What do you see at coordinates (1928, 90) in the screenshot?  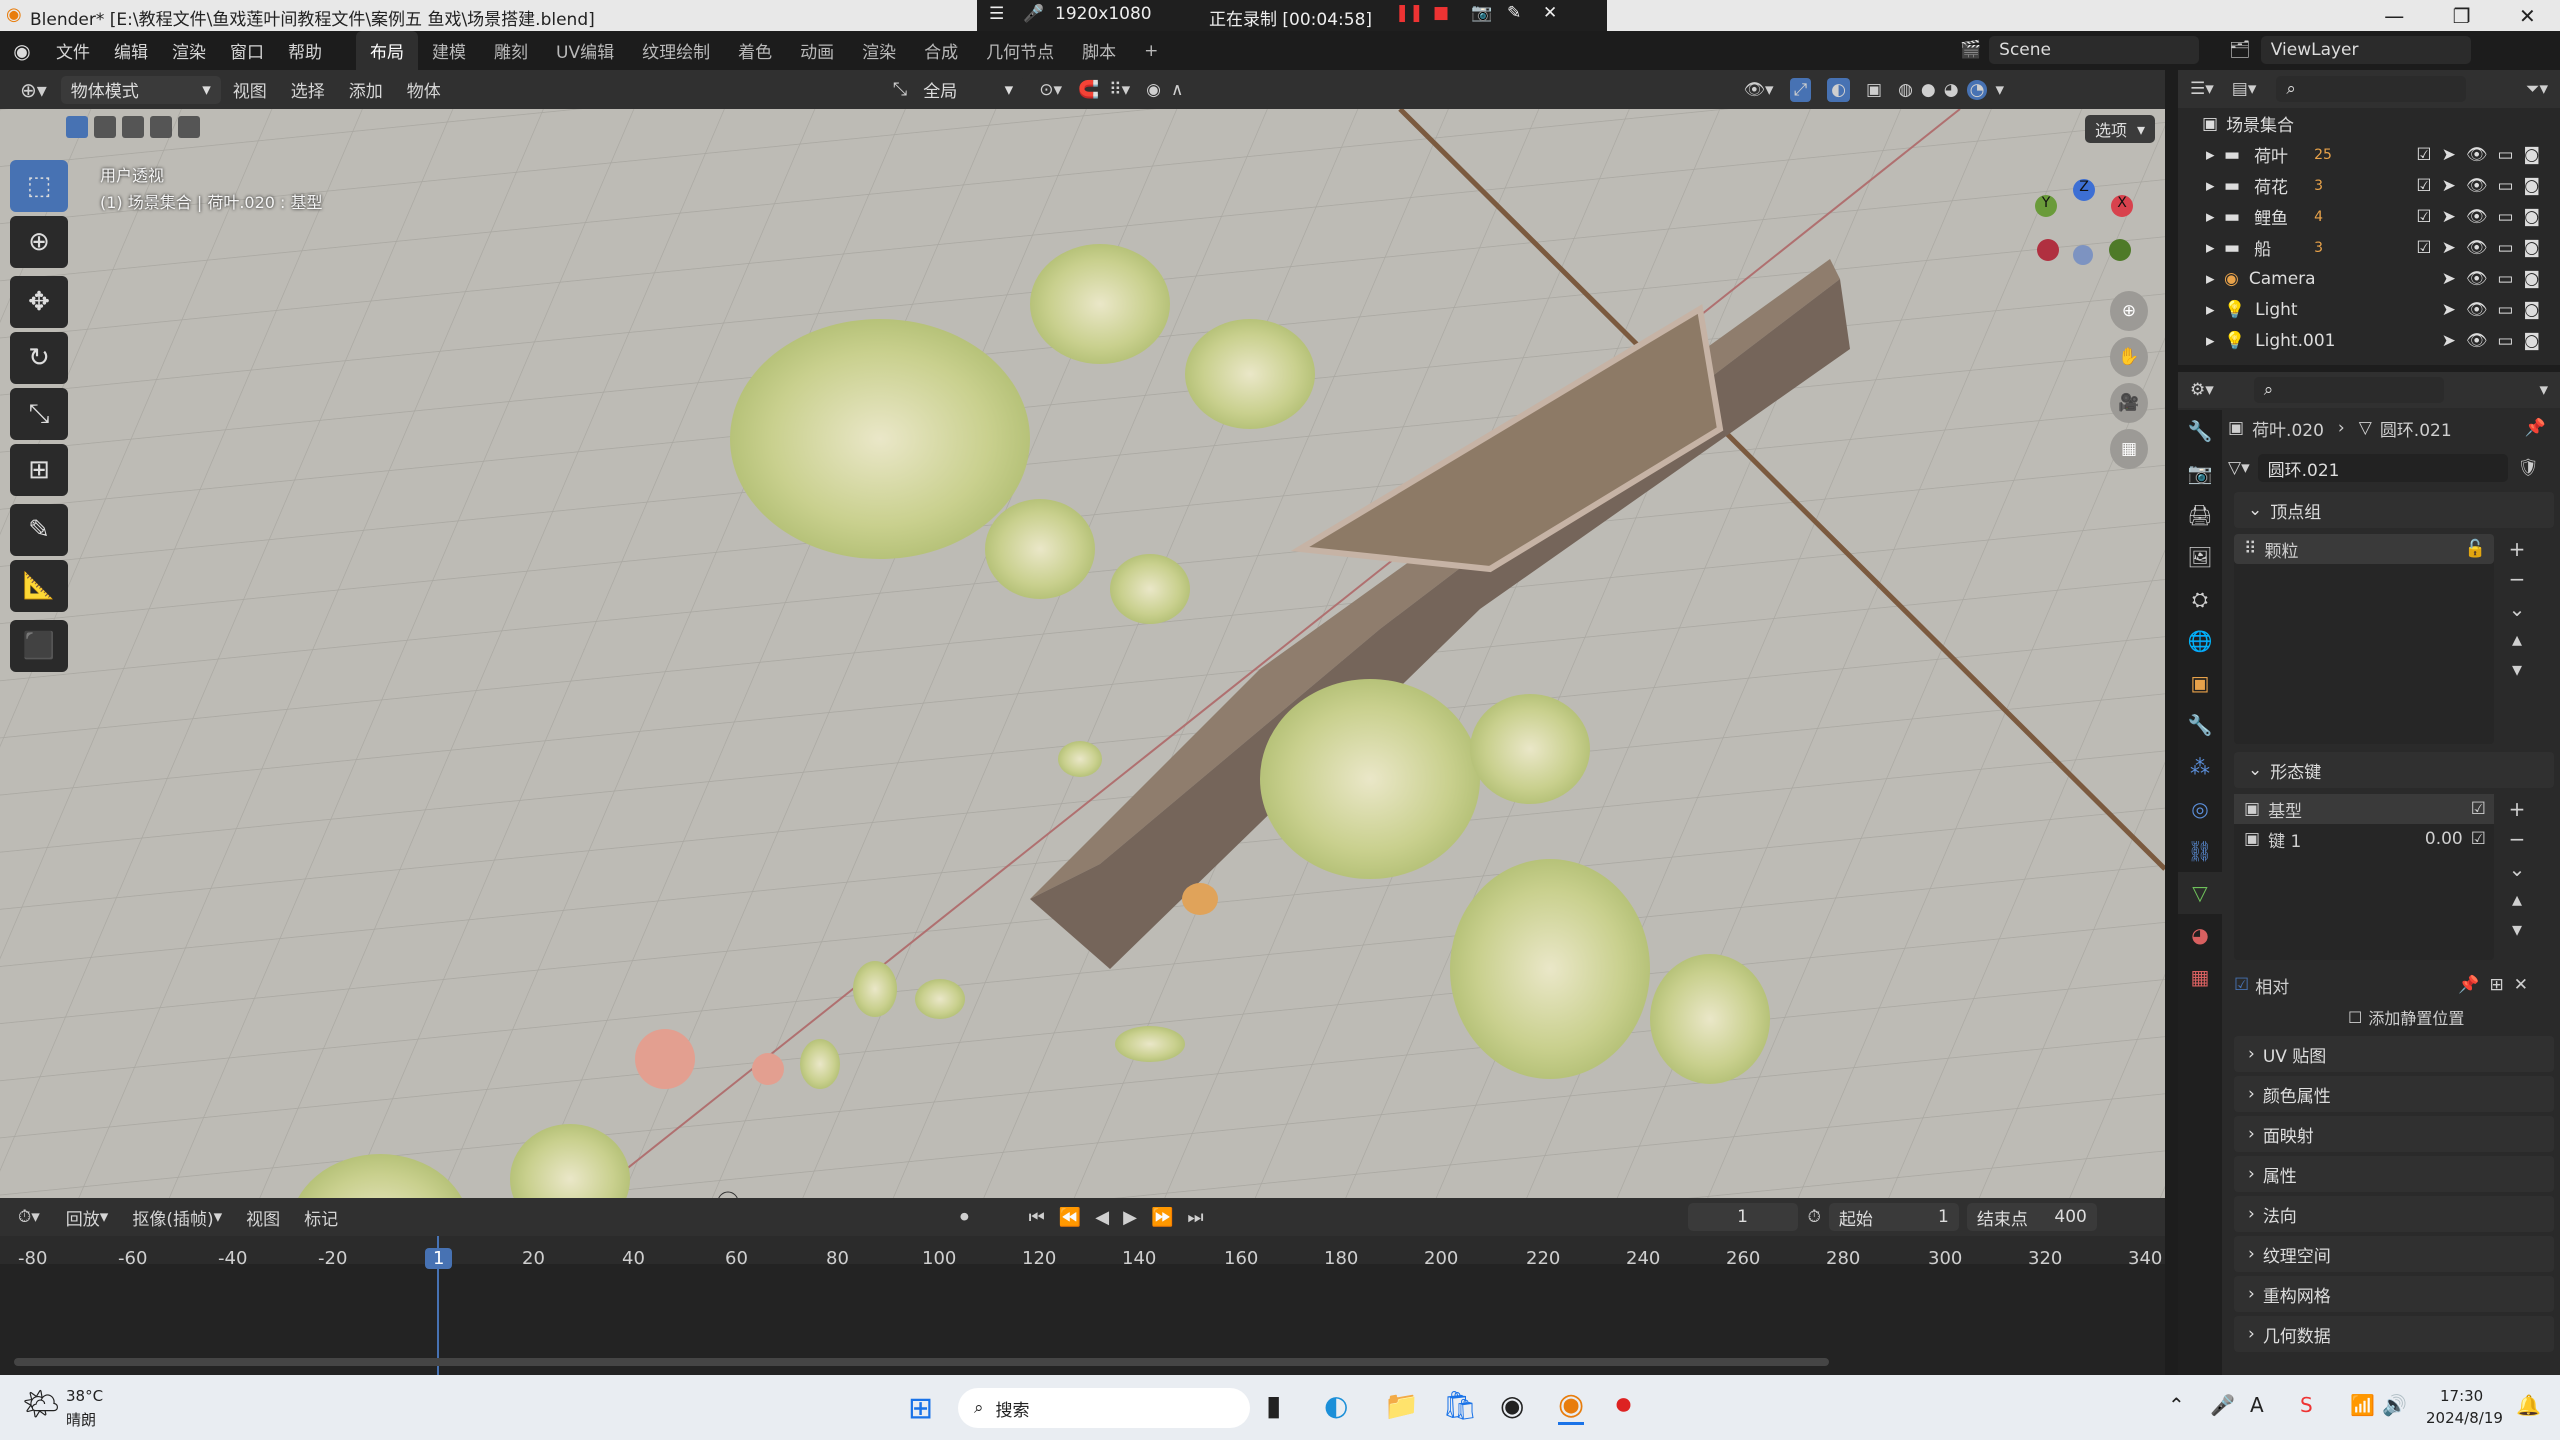 I see `solid-shading-icon: ●` at bounding box center [1928, 90].